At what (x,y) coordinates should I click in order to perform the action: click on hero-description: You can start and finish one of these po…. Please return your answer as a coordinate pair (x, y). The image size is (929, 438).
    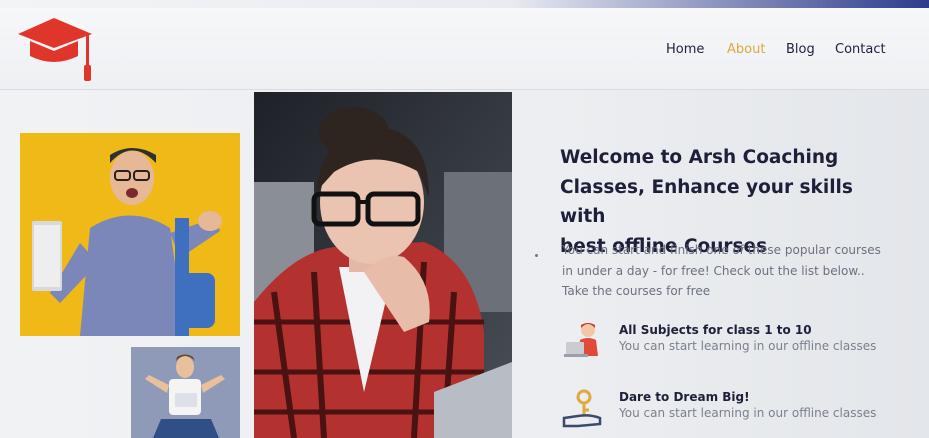
    Looking at the image, I should click on (732, 271).